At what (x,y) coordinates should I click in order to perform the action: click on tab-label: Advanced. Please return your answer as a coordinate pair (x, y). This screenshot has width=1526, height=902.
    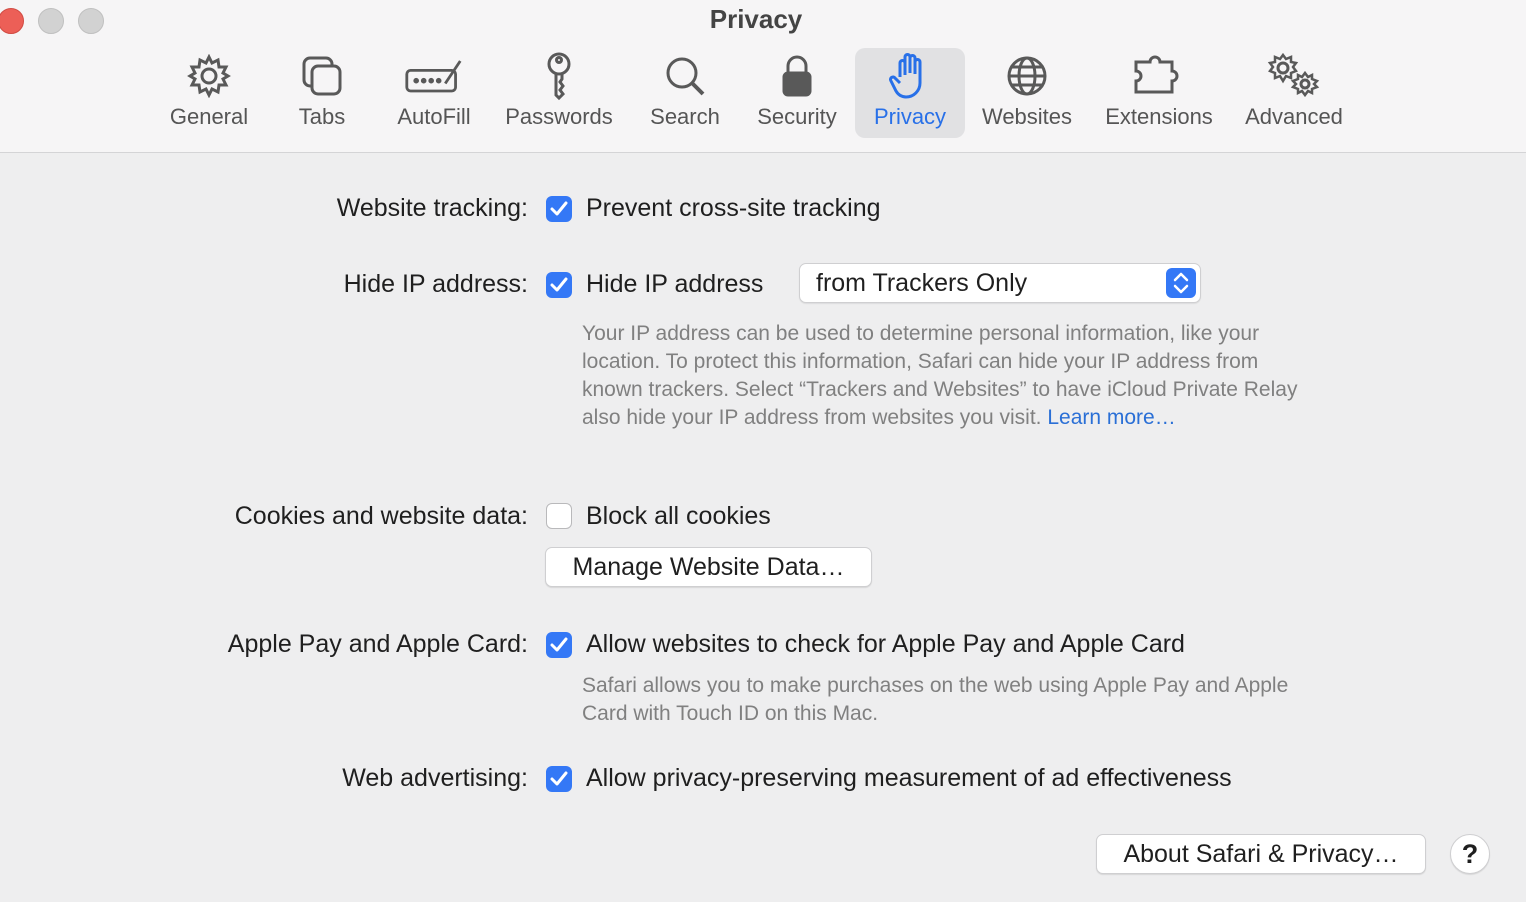
    Looking at the image, I should click on (1294, 116).